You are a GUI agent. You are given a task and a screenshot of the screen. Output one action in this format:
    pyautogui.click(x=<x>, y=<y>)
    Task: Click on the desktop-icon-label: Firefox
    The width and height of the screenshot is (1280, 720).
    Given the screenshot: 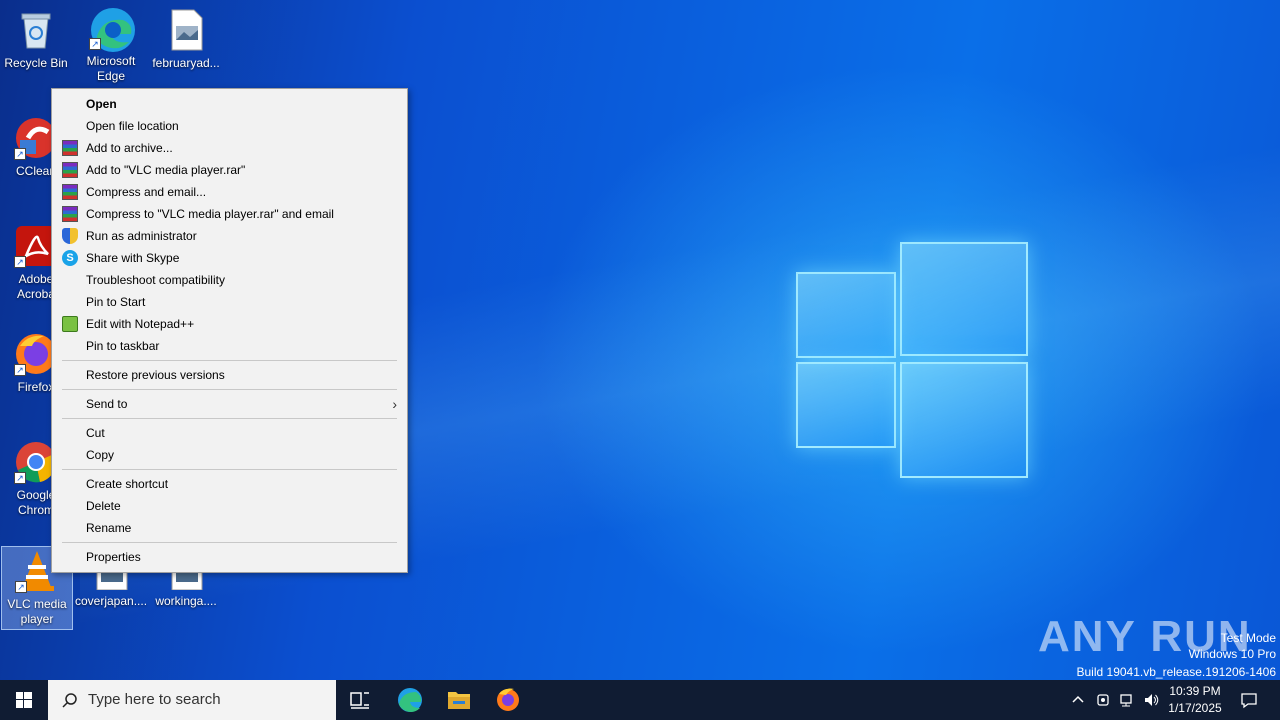 What is the action you would take?
    pyautogui.click(x=36, y=387)
    